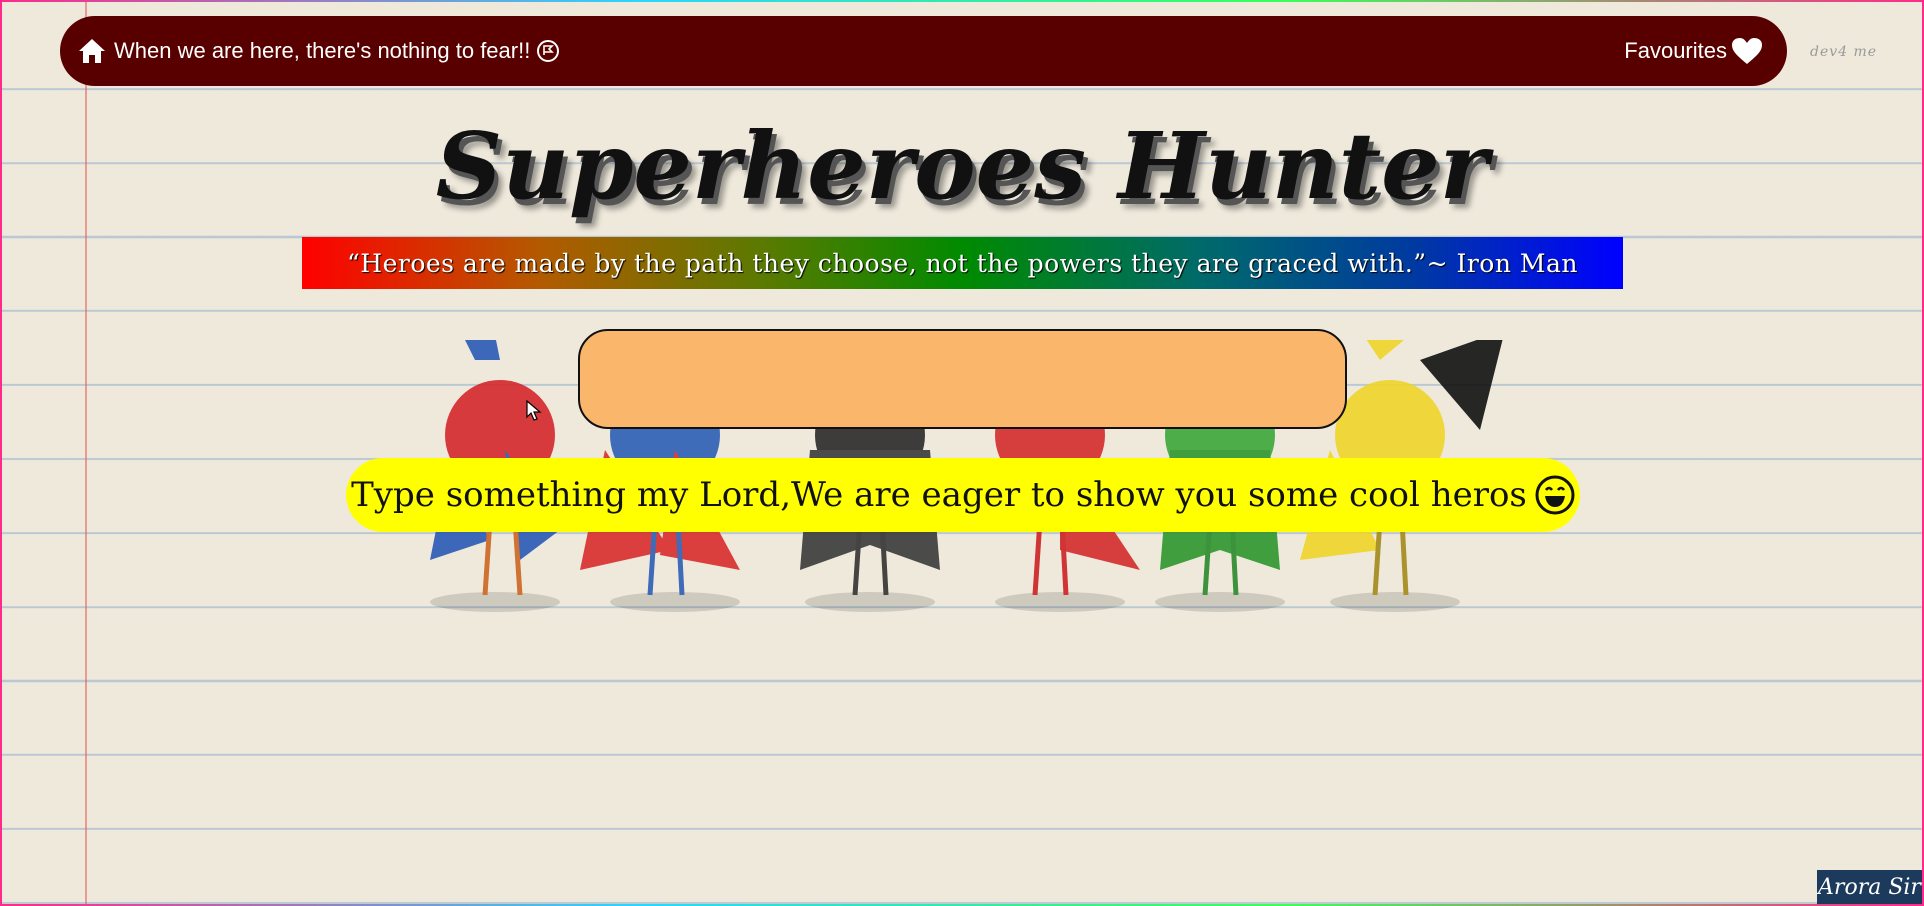  What do you see at coordinates (548, 51) in the screenshot?
I see `flag-icon` at bounding box center [548, 51].